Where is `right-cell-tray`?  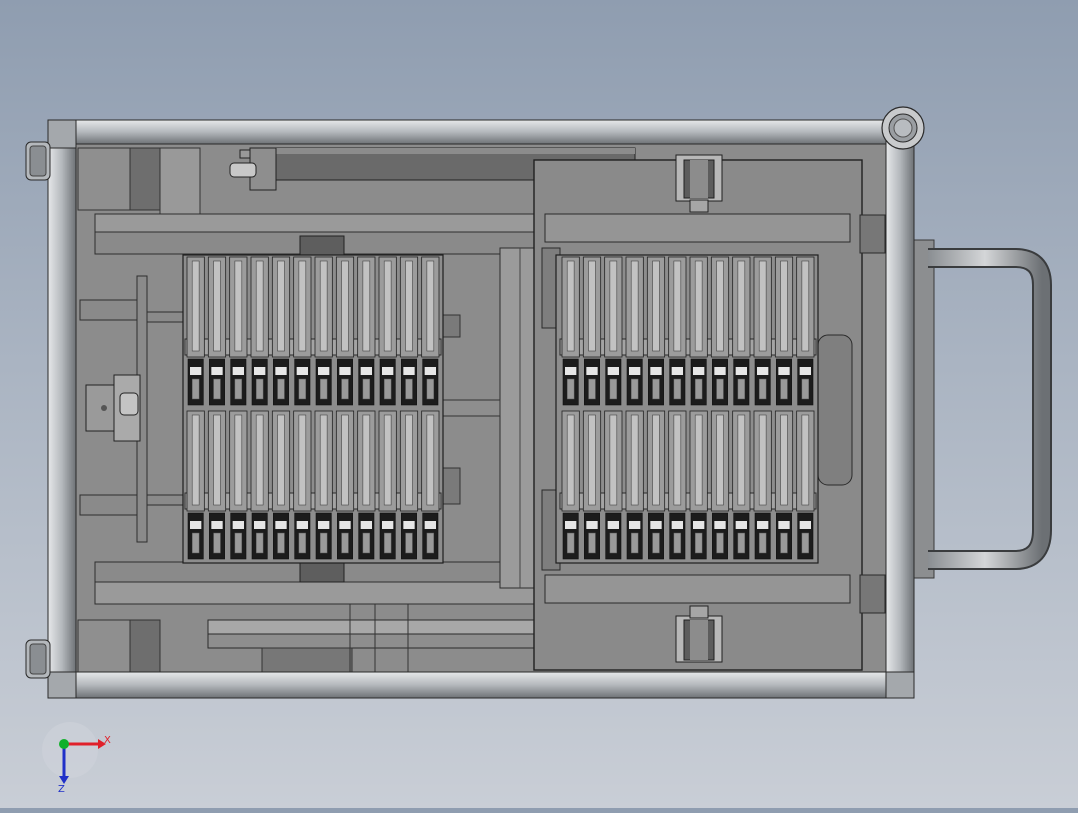 right-cell-tray is located at coordinates (687, 409).